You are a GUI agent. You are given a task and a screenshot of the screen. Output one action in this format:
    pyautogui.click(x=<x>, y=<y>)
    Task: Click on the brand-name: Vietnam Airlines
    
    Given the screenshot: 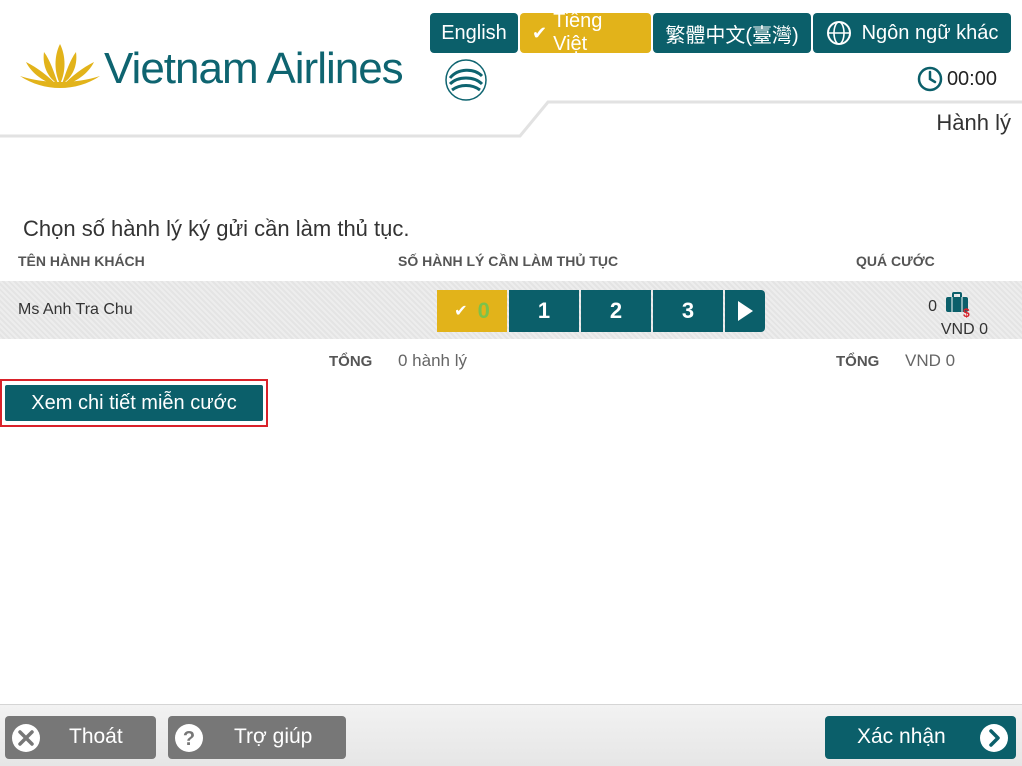 What is the action you would take?
    pyautogui.click(x=254, y=68)
    